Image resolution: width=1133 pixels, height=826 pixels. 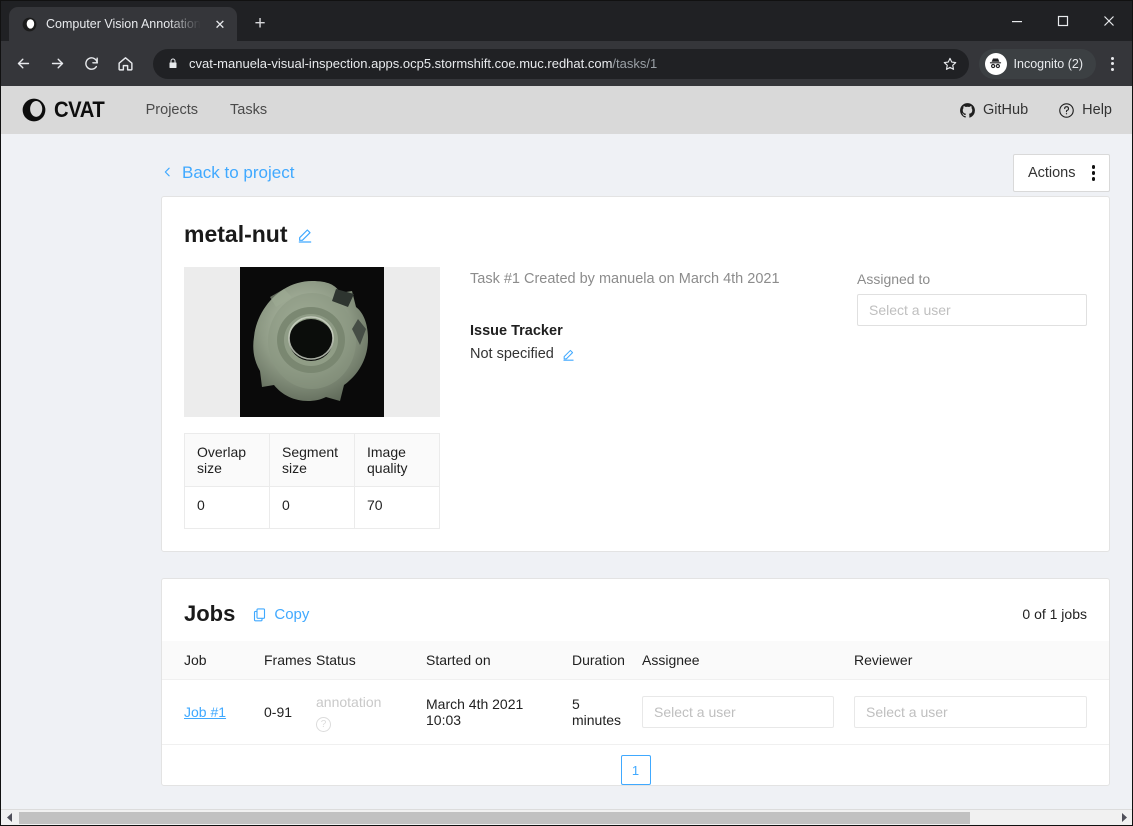 I want to click on url-path: /tasks/1, so click(x=635, y=63).